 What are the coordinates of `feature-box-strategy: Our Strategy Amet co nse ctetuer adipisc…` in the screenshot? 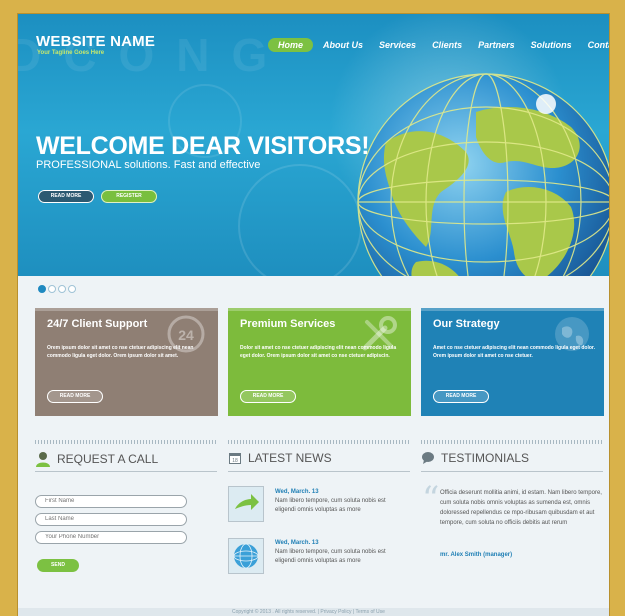 It's located at (512, 362).